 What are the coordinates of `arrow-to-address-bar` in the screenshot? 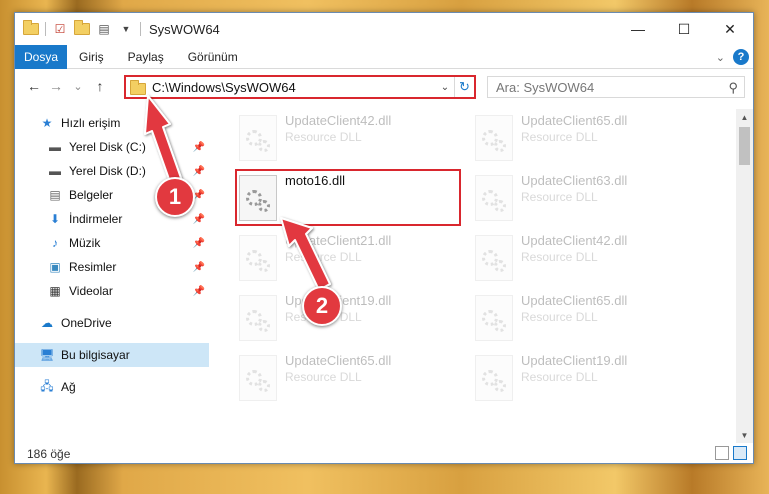 It's located at (163, 139).